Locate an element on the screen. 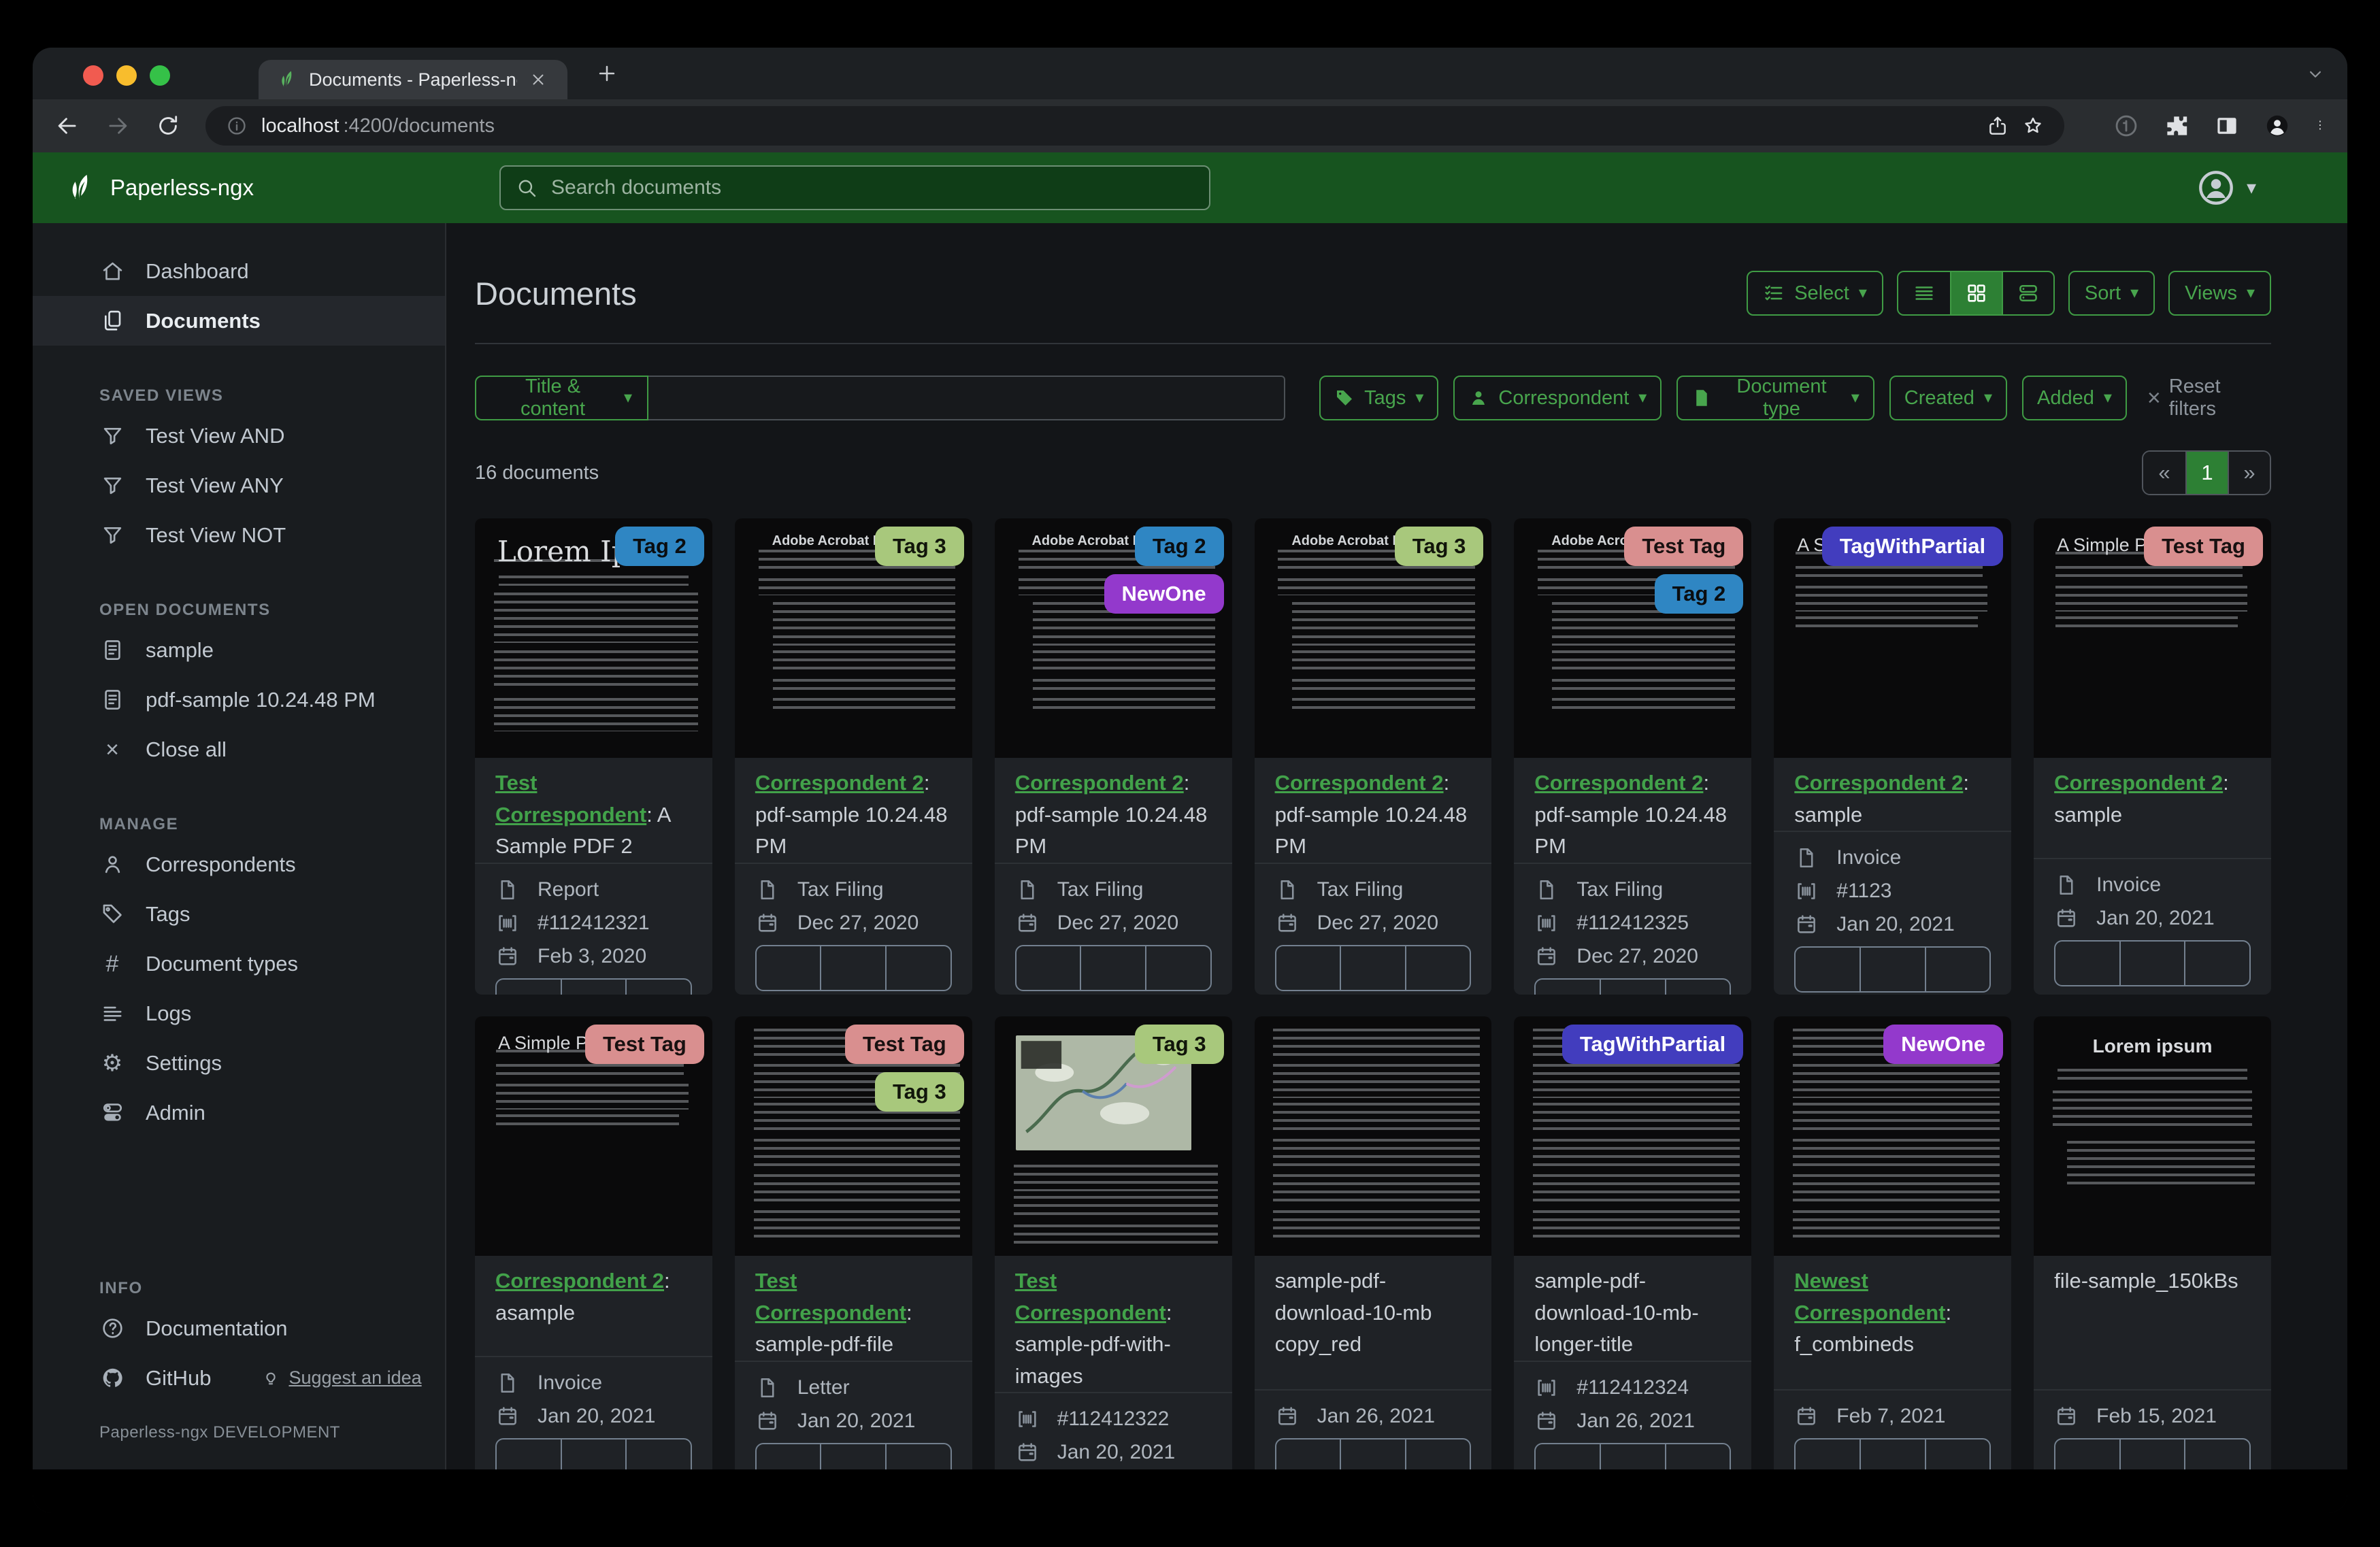  filter-text-input is located at coordinates (967, 398).